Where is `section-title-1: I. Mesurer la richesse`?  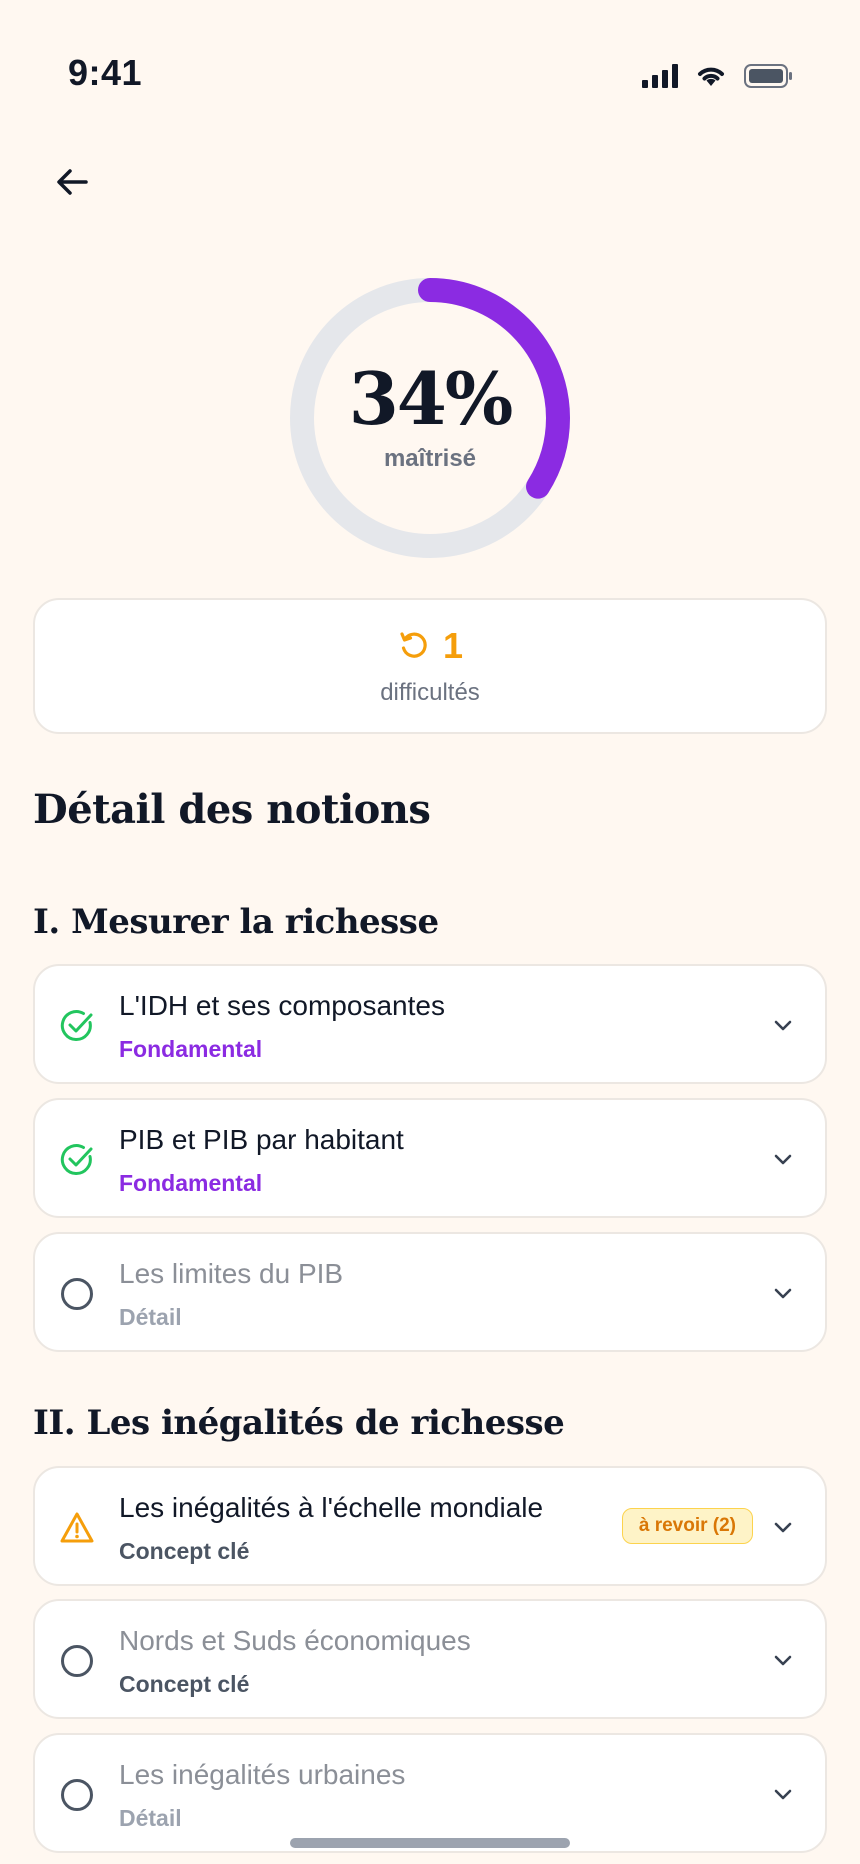
section-title-1: I. Mesurer la richesse is located at coordinates (236, 922).